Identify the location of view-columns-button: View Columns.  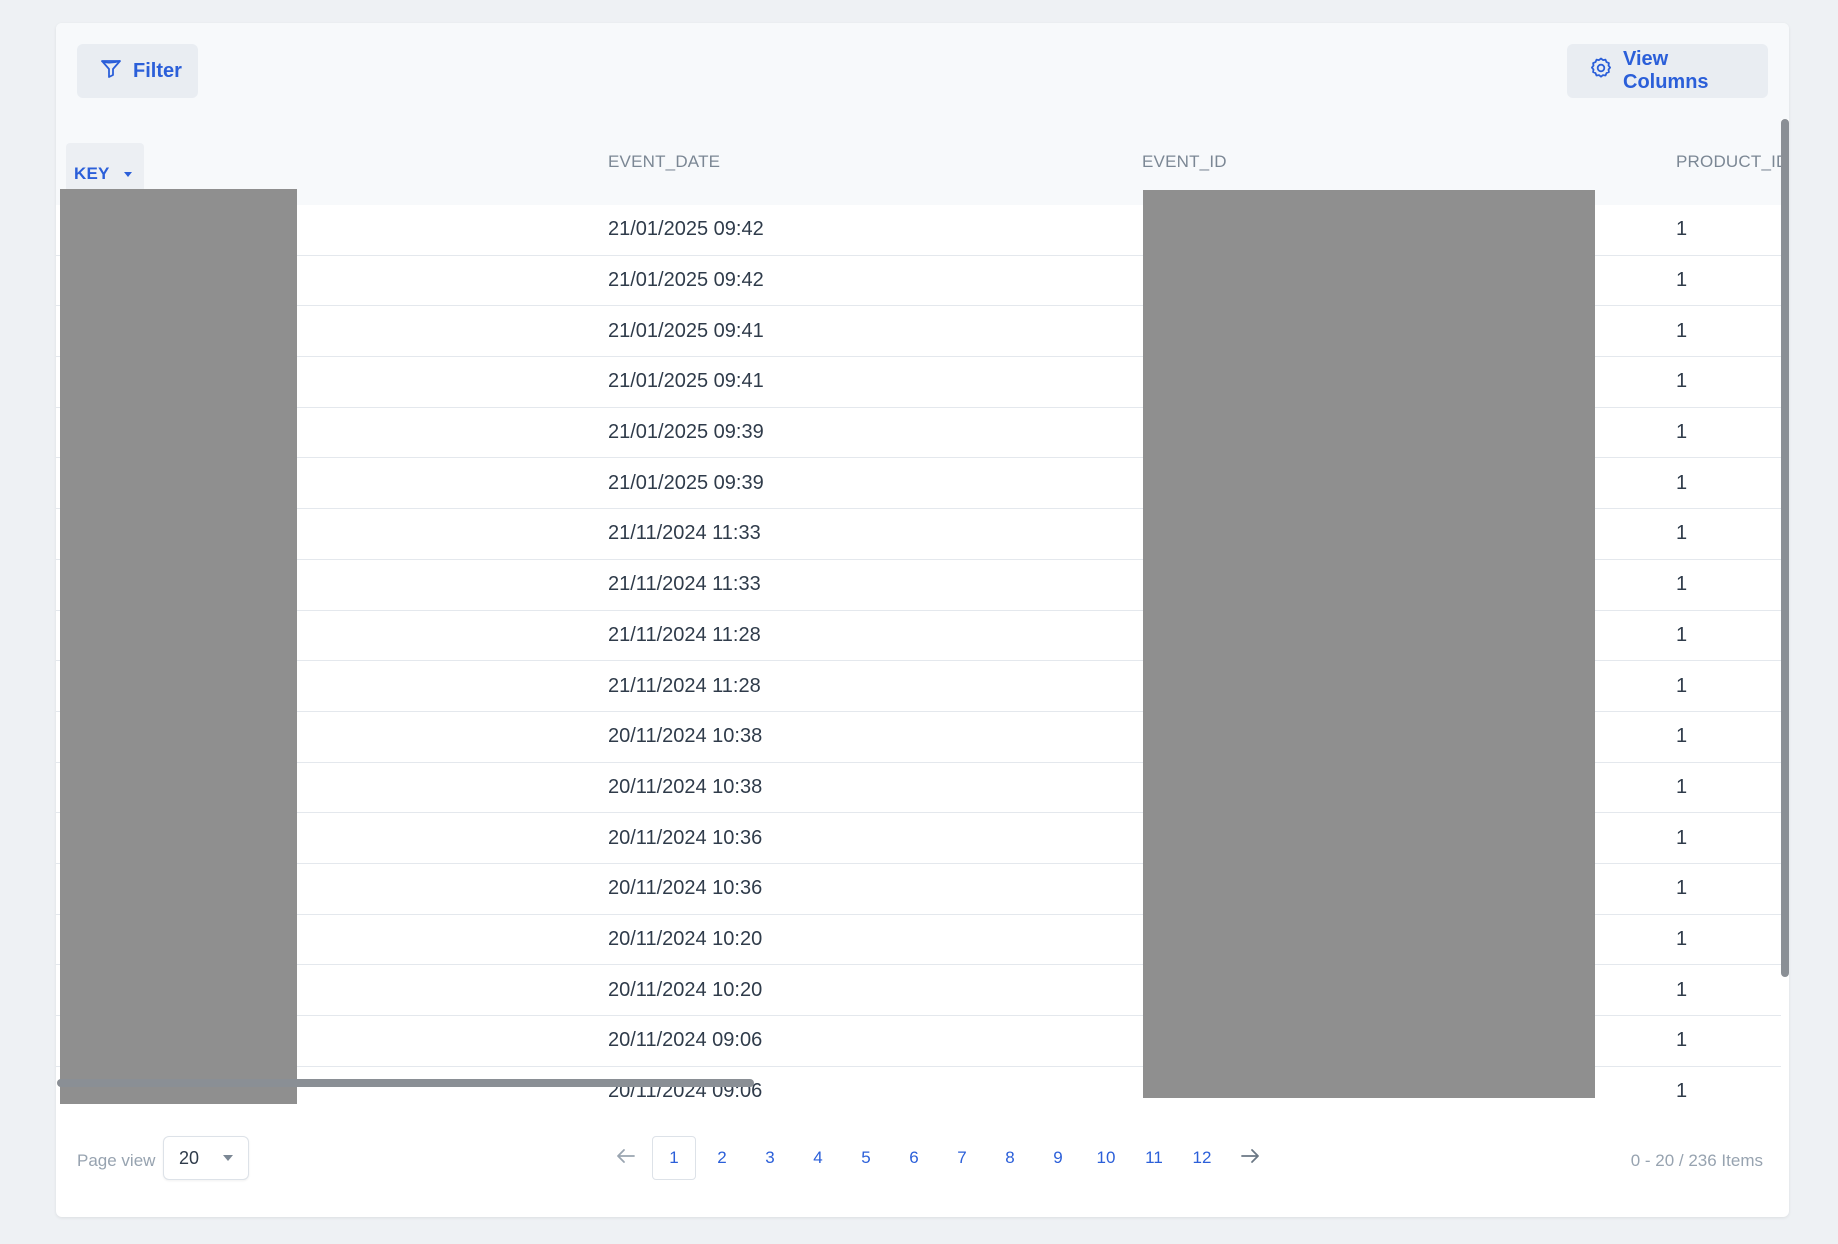
(1667, 71).